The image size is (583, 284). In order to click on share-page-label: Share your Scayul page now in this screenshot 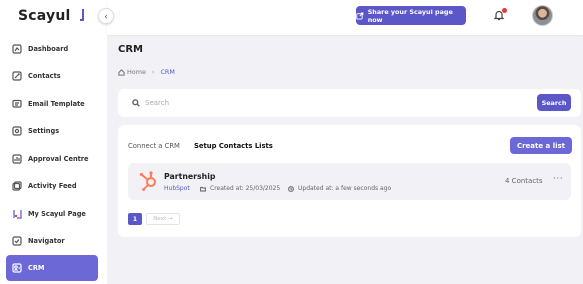, I will do `click(410, 15)`.